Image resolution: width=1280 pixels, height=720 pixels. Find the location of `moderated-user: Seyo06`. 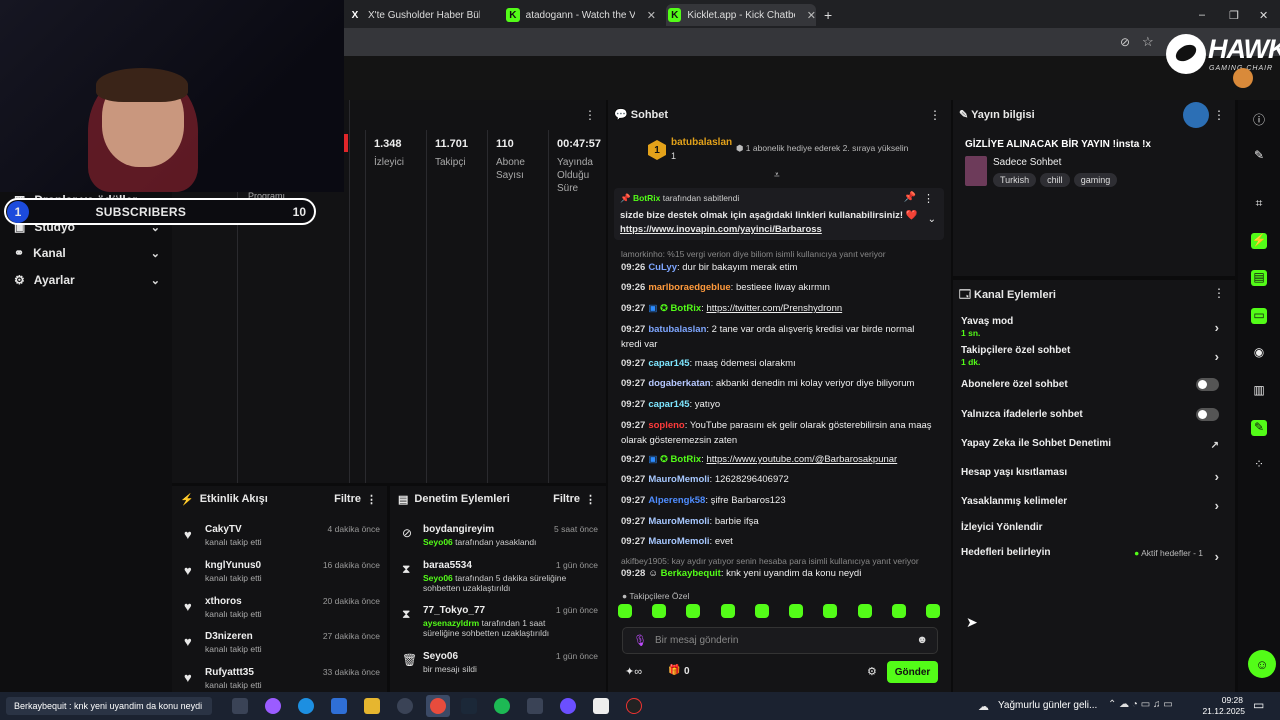

moderated-user: Seyo06 is located at coordinates (440, 656).